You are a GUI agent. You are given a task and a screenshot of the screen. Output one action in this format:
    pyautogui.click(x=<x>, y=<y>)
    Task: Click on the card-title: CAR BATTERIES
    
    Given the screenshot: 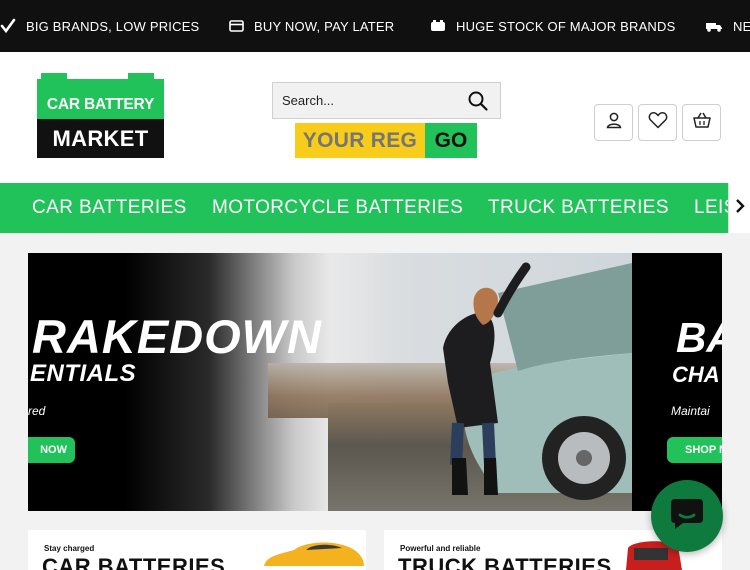 What is the action you would take?
    pyautogui.click(x=134, y=562)
    